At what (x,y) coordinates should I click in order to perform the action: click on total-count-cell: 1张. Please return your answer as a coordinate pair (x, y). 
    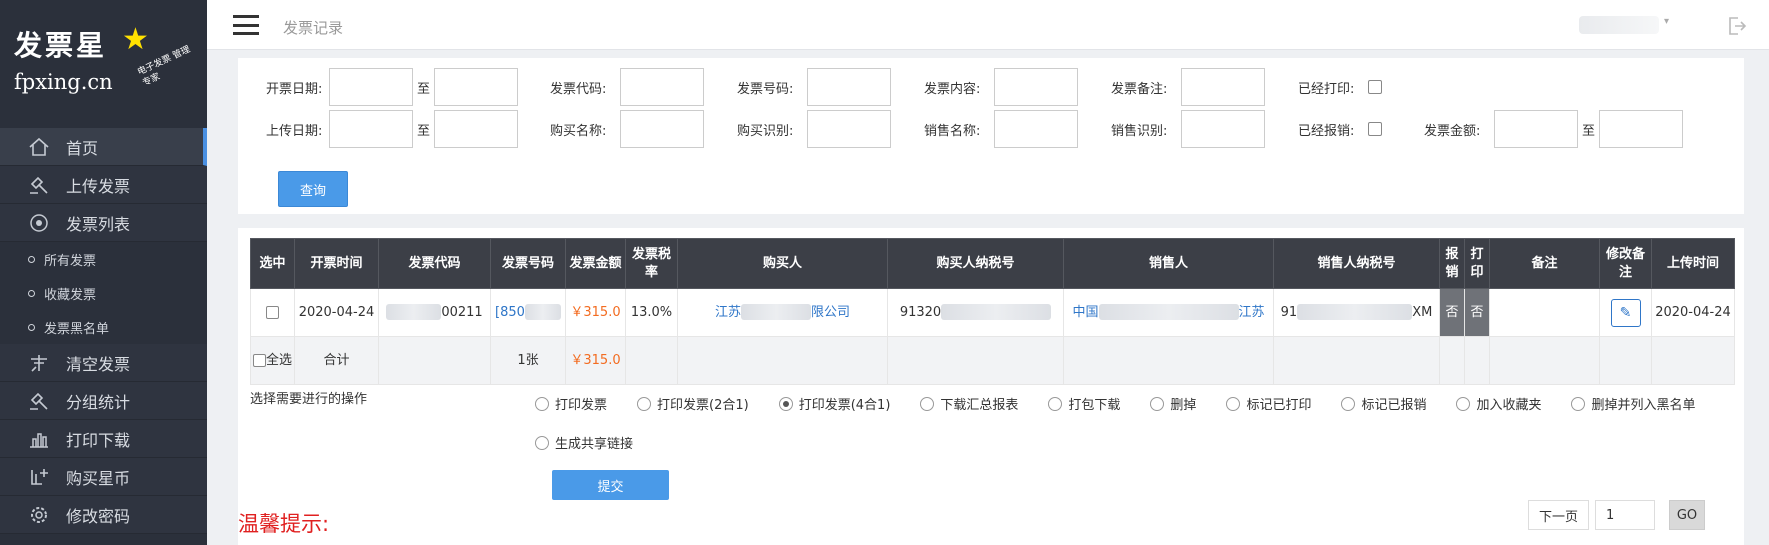
    Looking at the image, I should click on (528, 360).